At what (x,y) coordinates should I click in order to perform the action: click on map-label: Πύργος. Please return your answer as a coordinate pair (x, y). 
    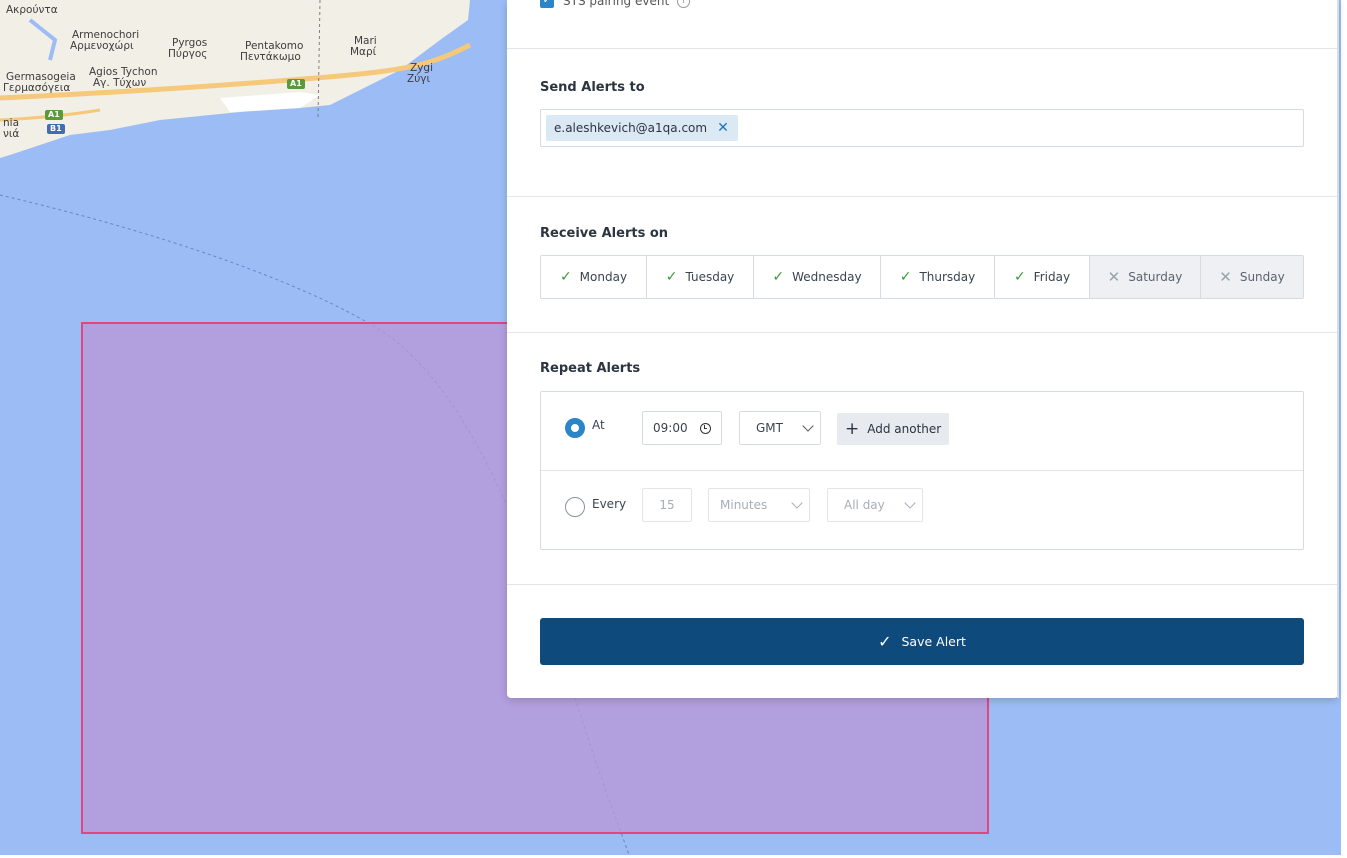
    Looking at the image, I should click on (188, 54).